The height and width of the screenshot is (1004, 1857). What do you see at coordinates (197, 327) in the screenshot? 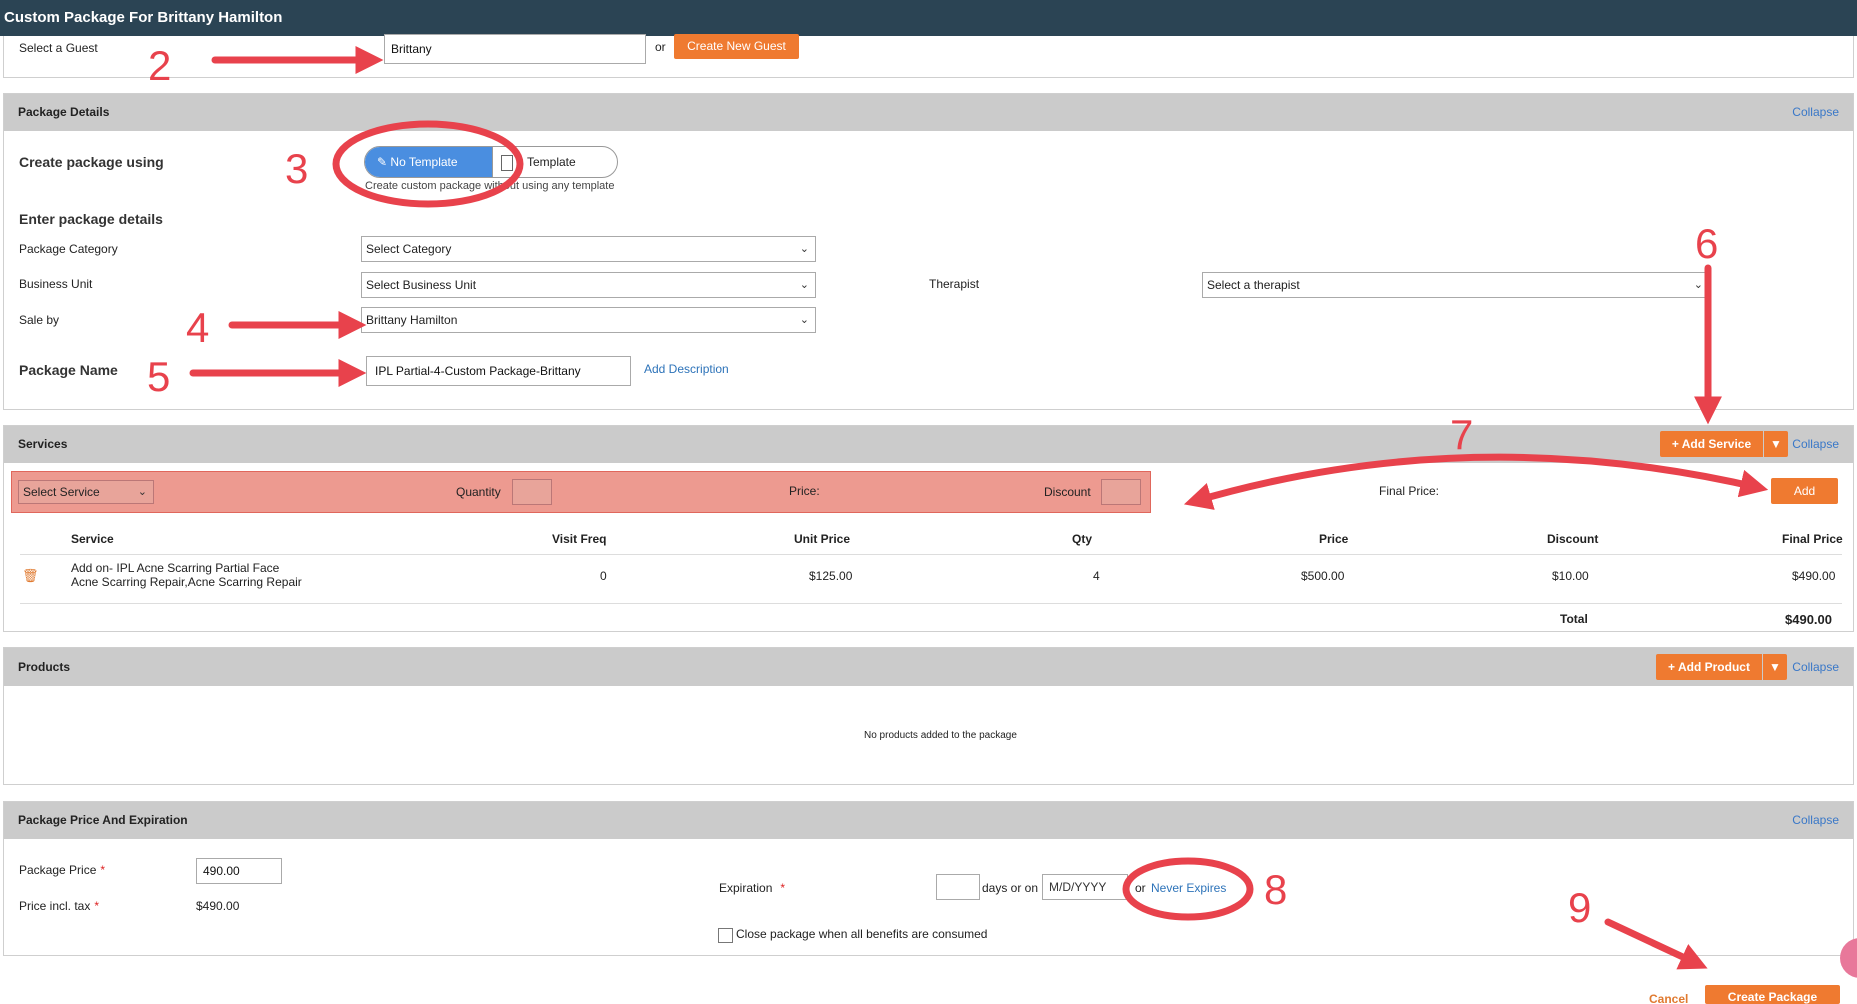
I see `annotation-number: 4` at bounding box center [197, 327].